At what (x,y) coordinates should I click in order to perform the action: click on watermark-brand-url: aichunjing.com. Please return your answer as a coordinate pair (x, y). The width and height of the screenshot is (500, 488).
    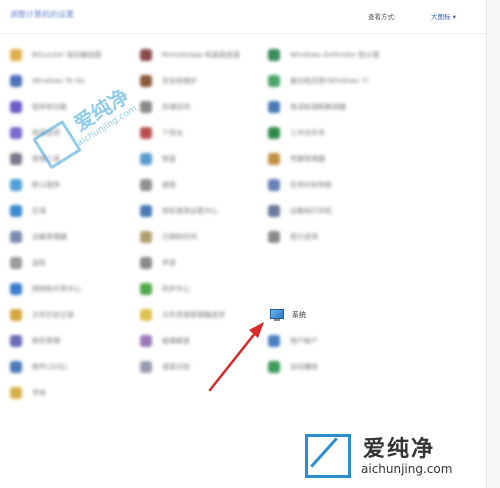
    Looking at the image, I should click on (407, 469).